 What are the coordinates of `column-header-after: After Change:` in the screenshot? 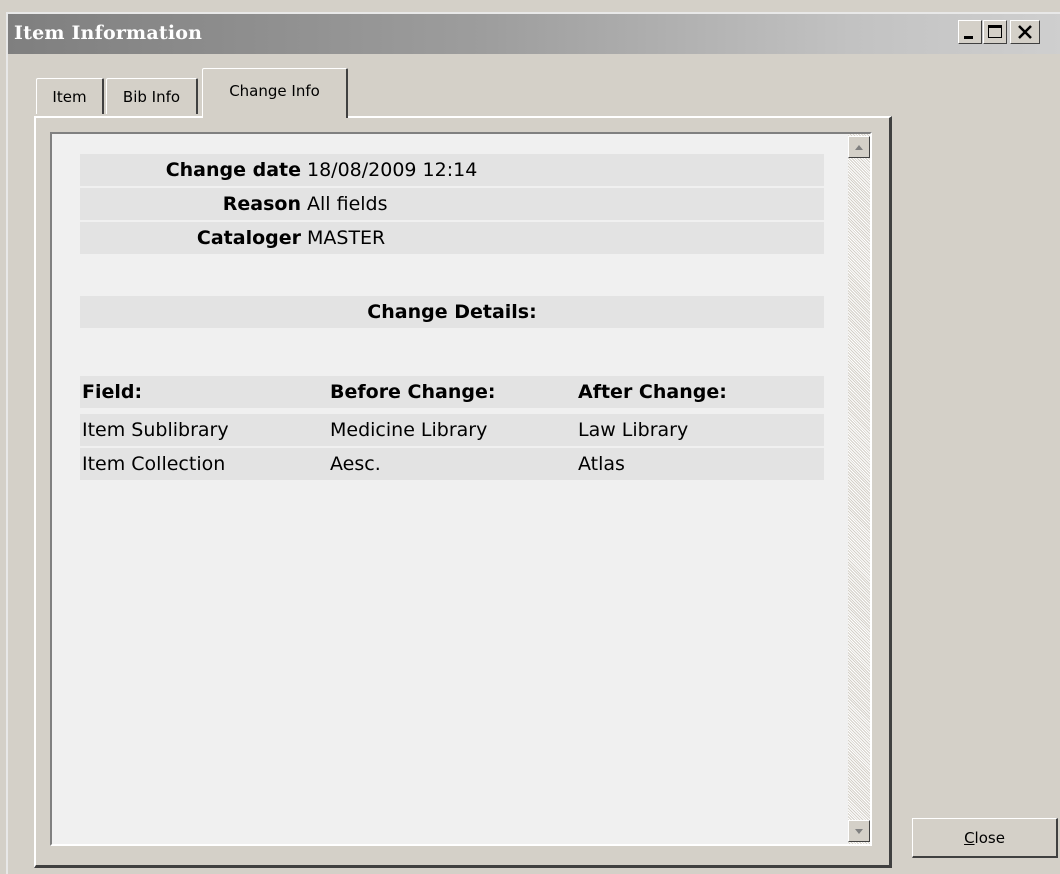 It's located at (652, 392).